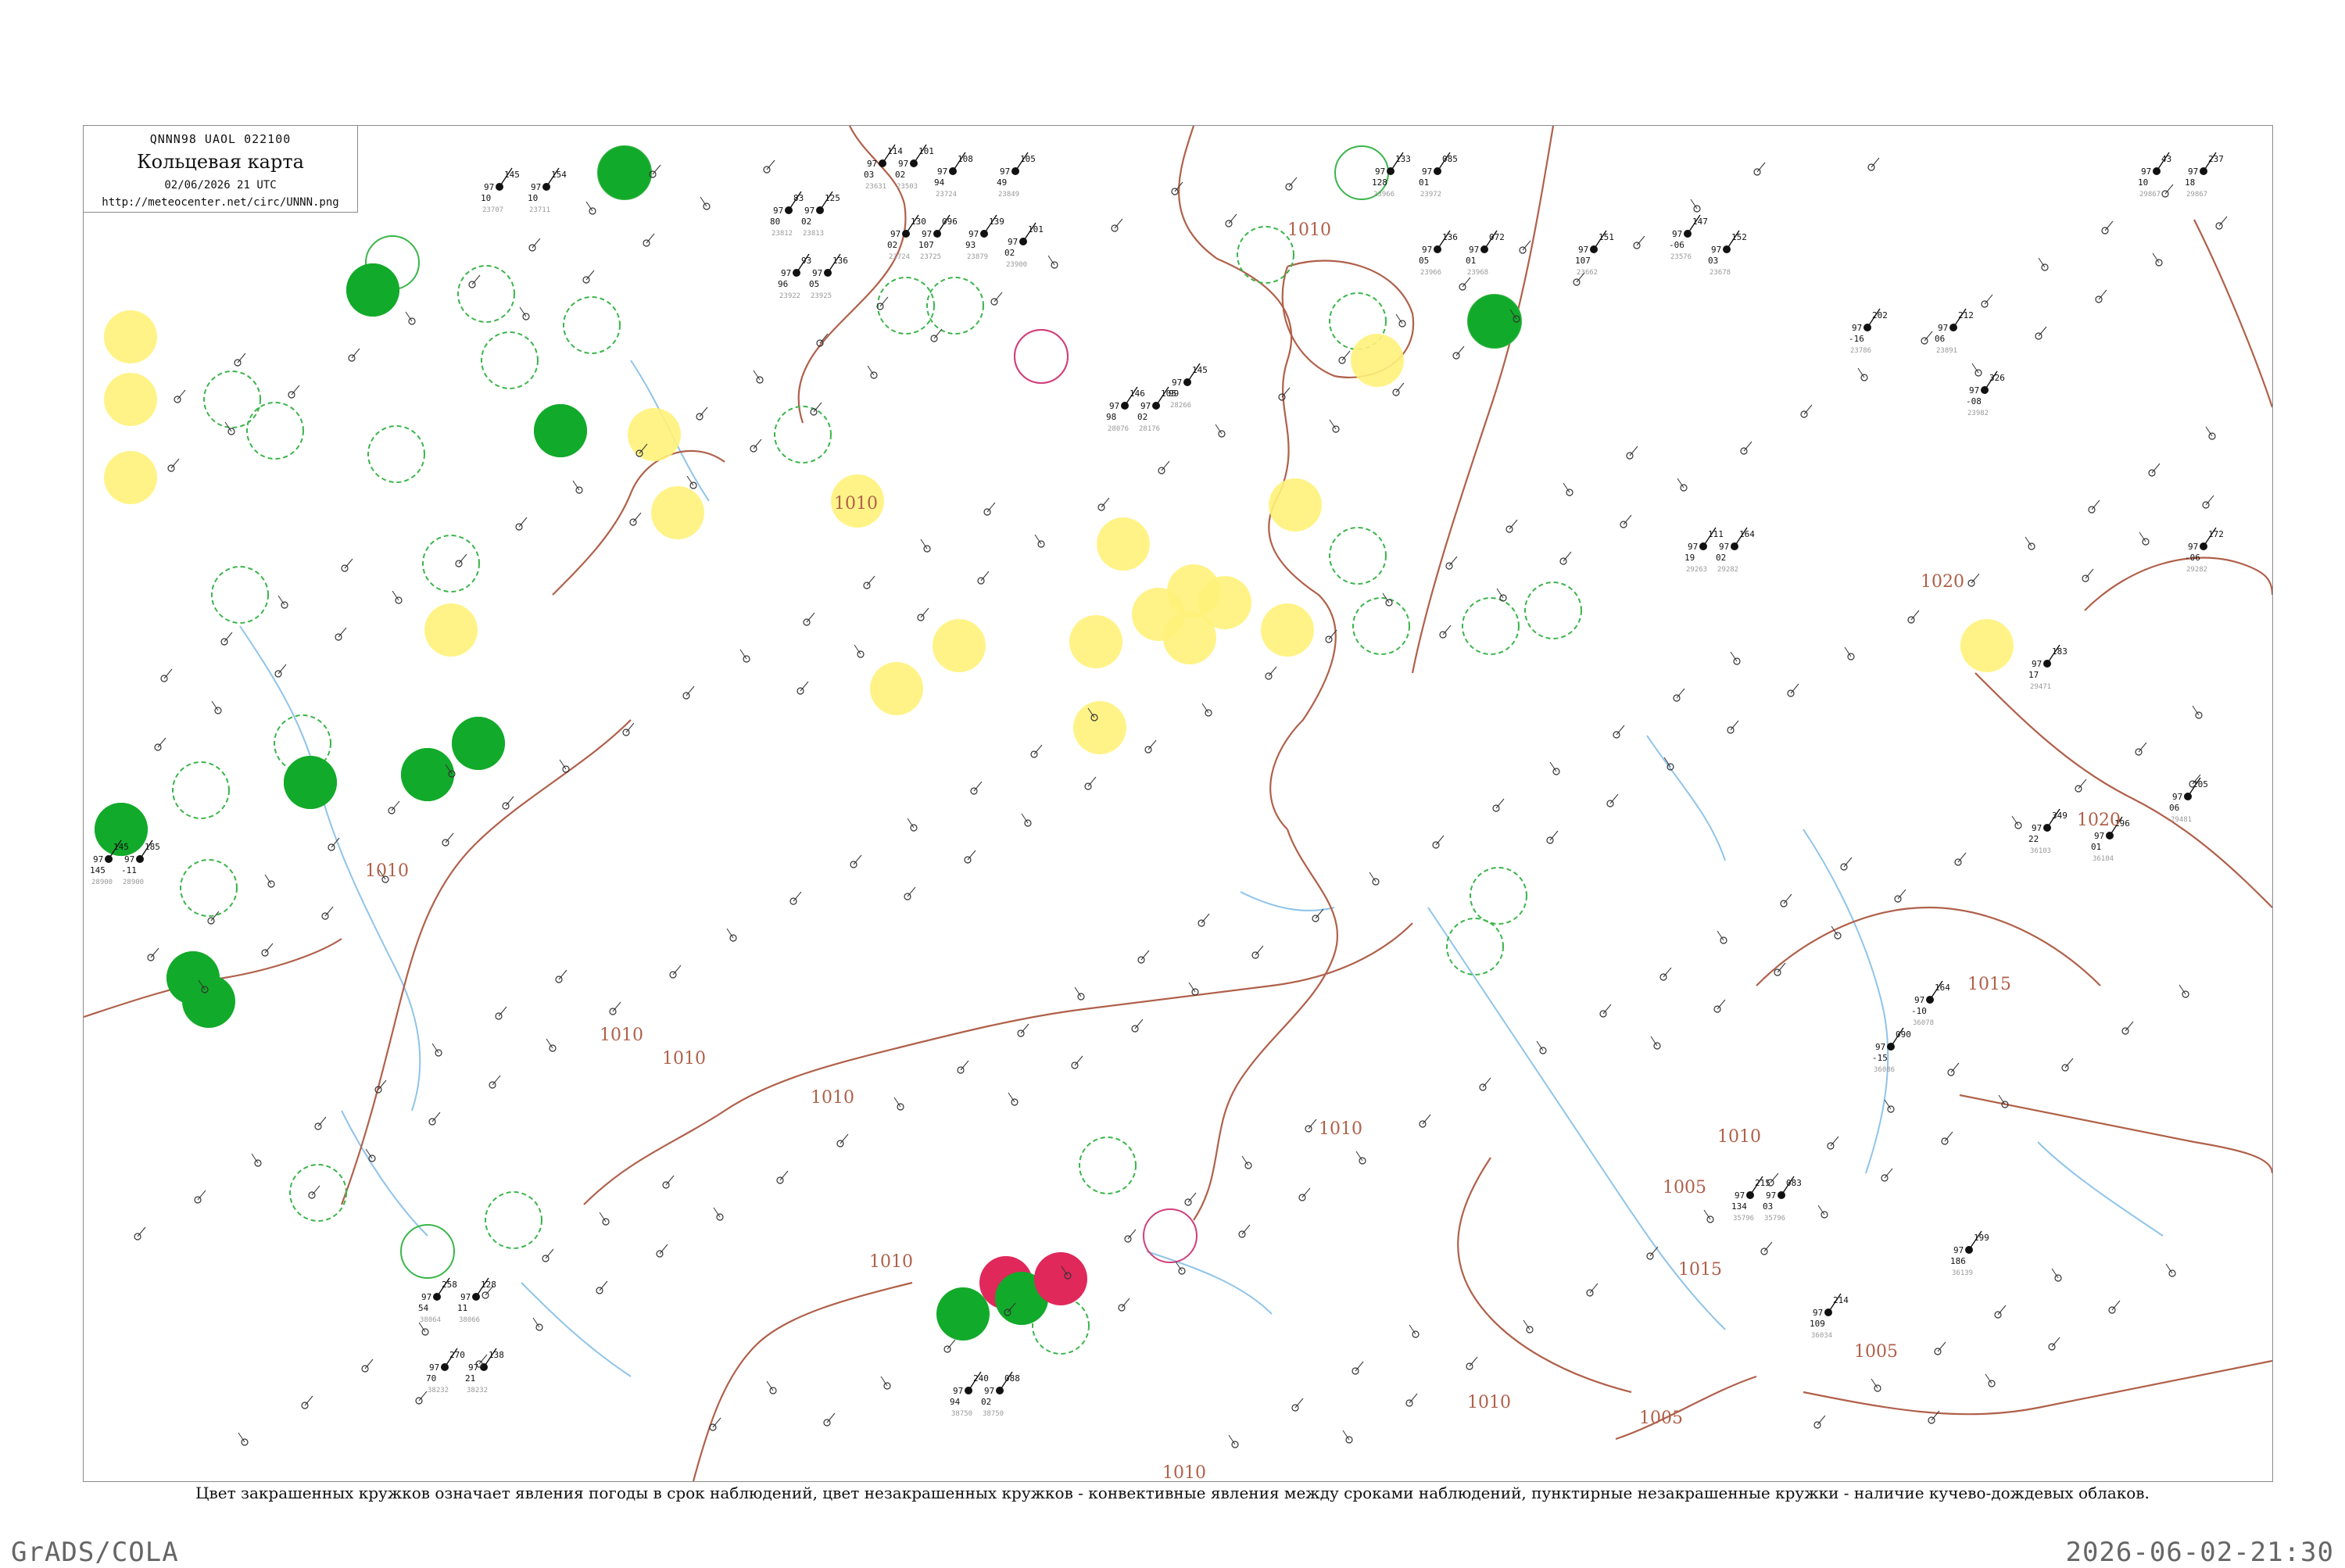 The width and height of the screenshot is (2345, 1568). What do you see at coordinates (782, 234) in the screenshot?
I see `station-index-label: 23812` at bounding box center [782, 234].